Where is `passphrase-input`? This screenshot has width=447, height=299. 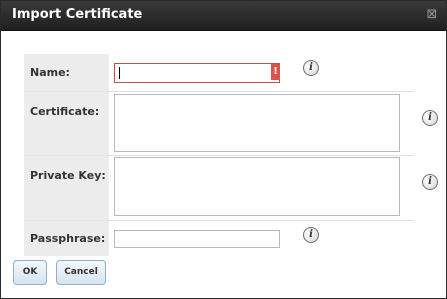
passphrase-input is located at coordinates (197, 239).